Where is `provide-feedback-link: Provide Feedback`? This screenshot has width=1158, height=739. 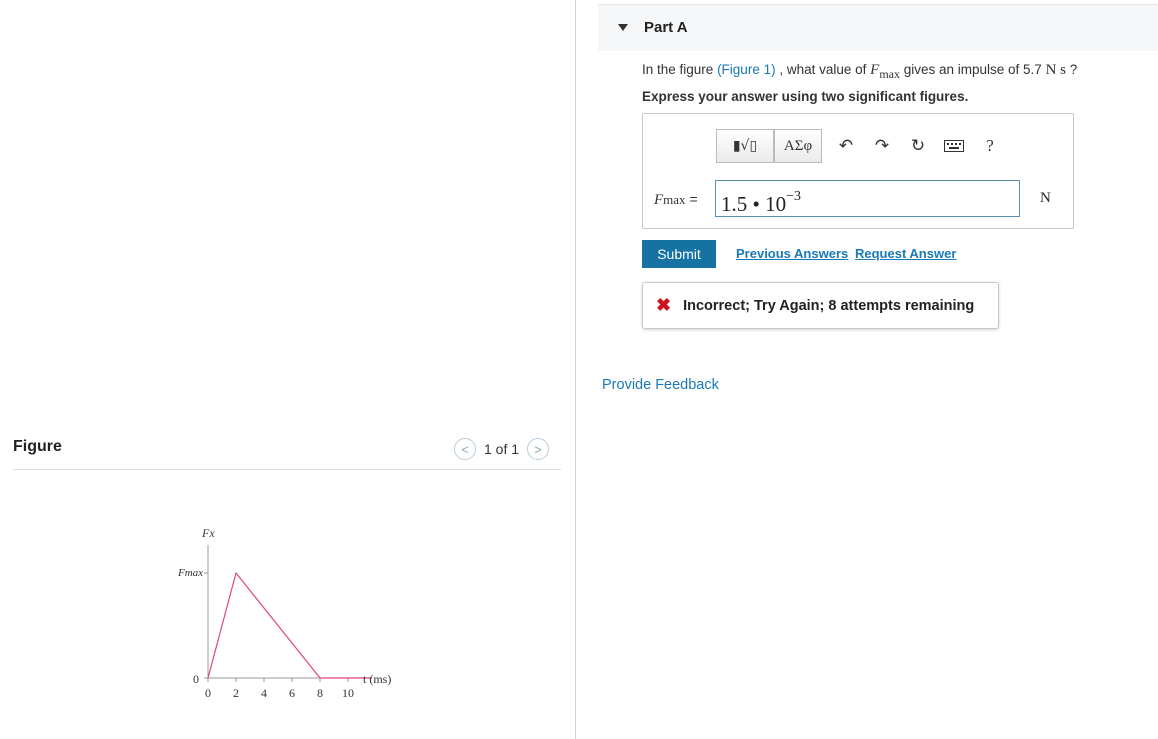
provide-feedback-link: Provide Feedback is located at coordinates (660, 385).